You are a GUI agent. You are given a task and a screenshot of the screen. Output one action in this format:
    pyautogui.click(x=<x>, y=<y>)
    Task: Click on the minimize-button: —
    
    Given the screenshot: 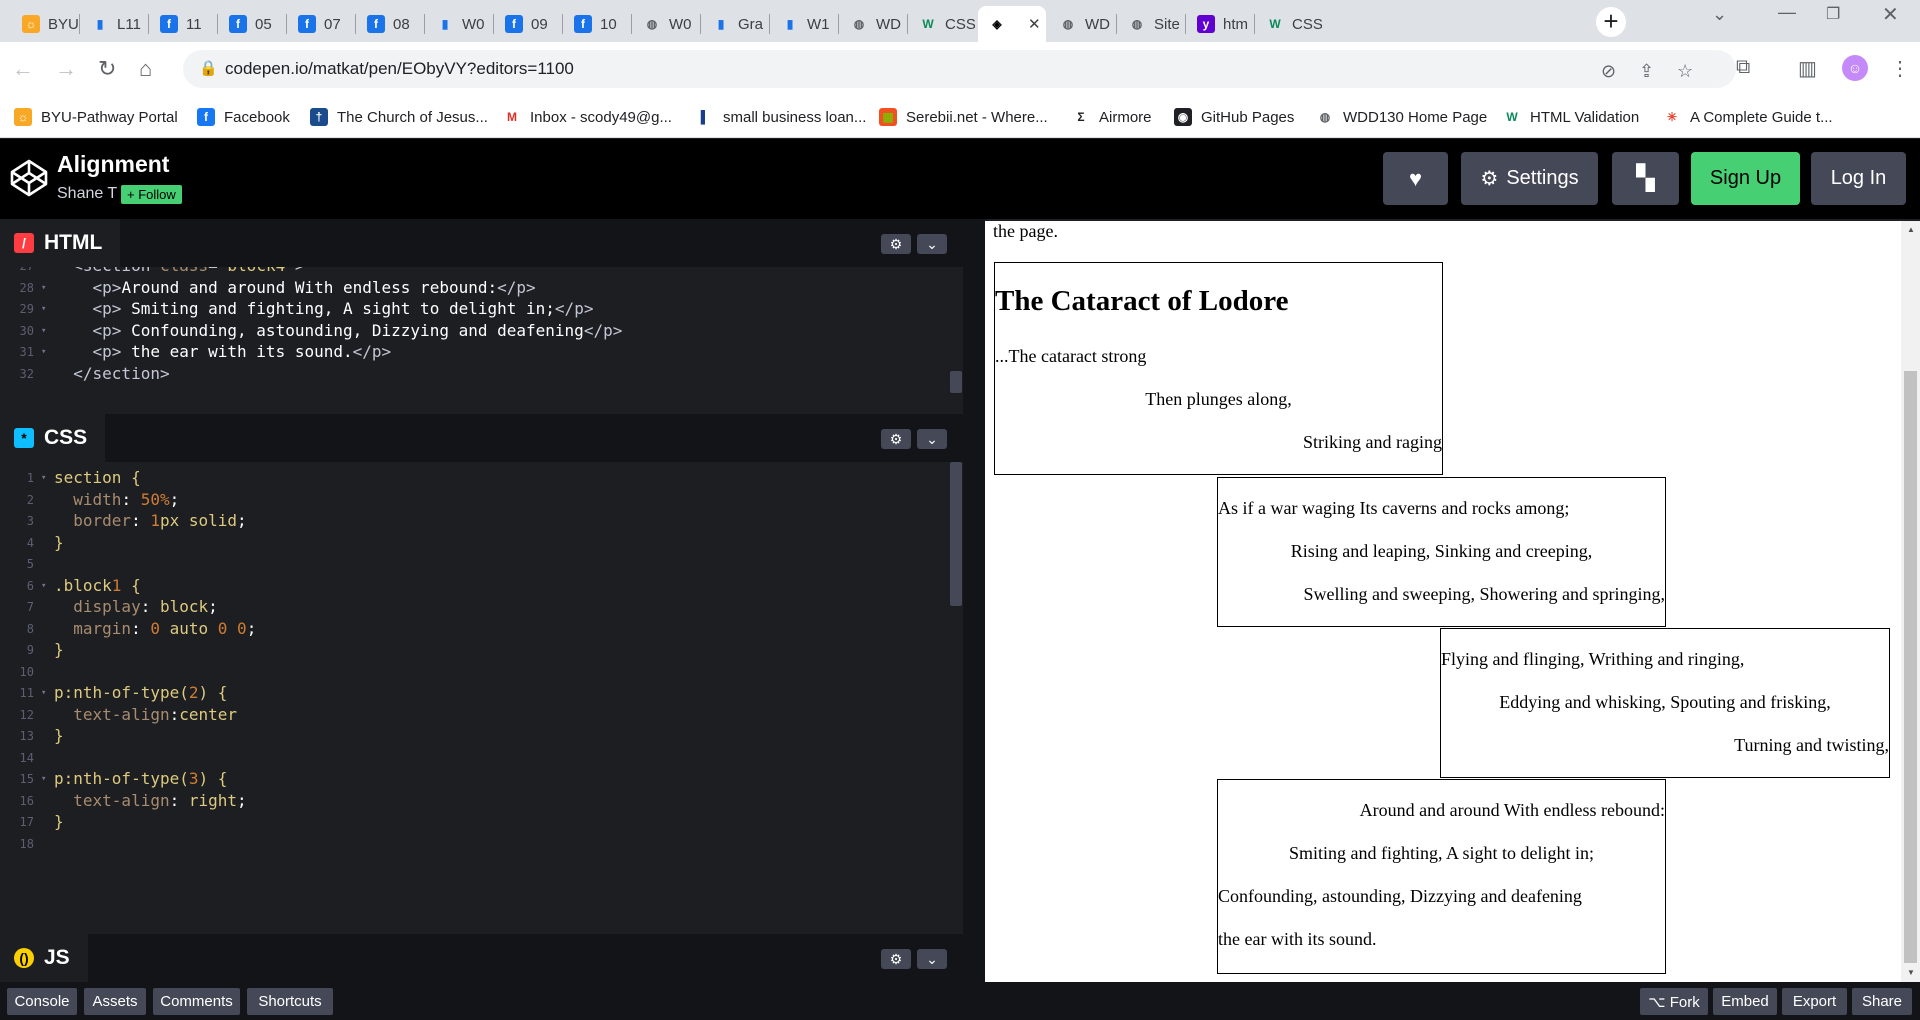 What is the action you would take?
    pyautogui.click(x=1787, y=12)
    